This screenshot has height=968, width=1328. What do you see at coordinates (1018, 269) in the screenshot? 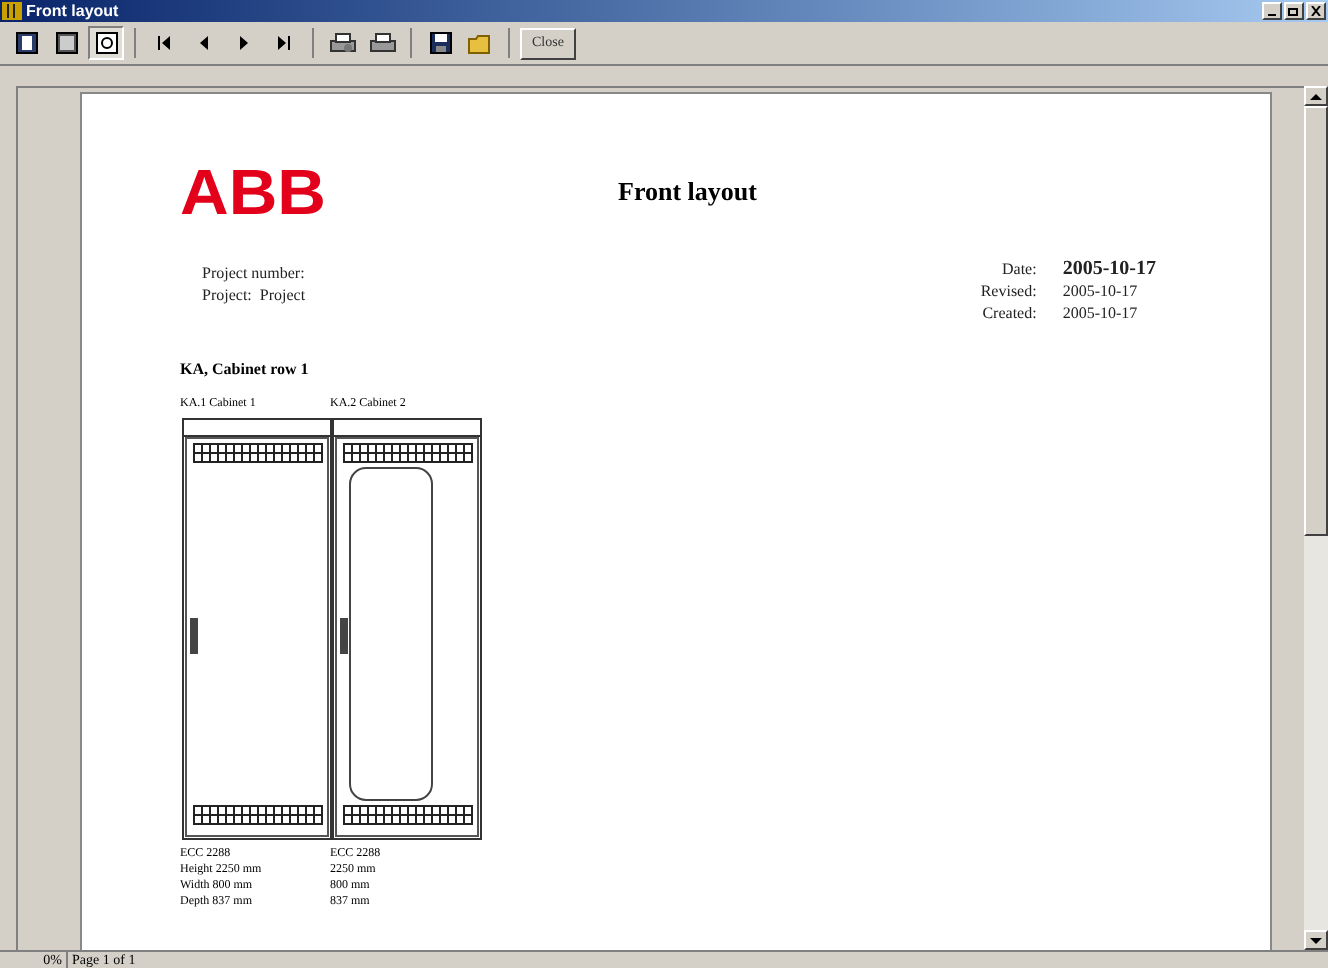
I see `field-label: Date:` at bounding box center [1018, 269].